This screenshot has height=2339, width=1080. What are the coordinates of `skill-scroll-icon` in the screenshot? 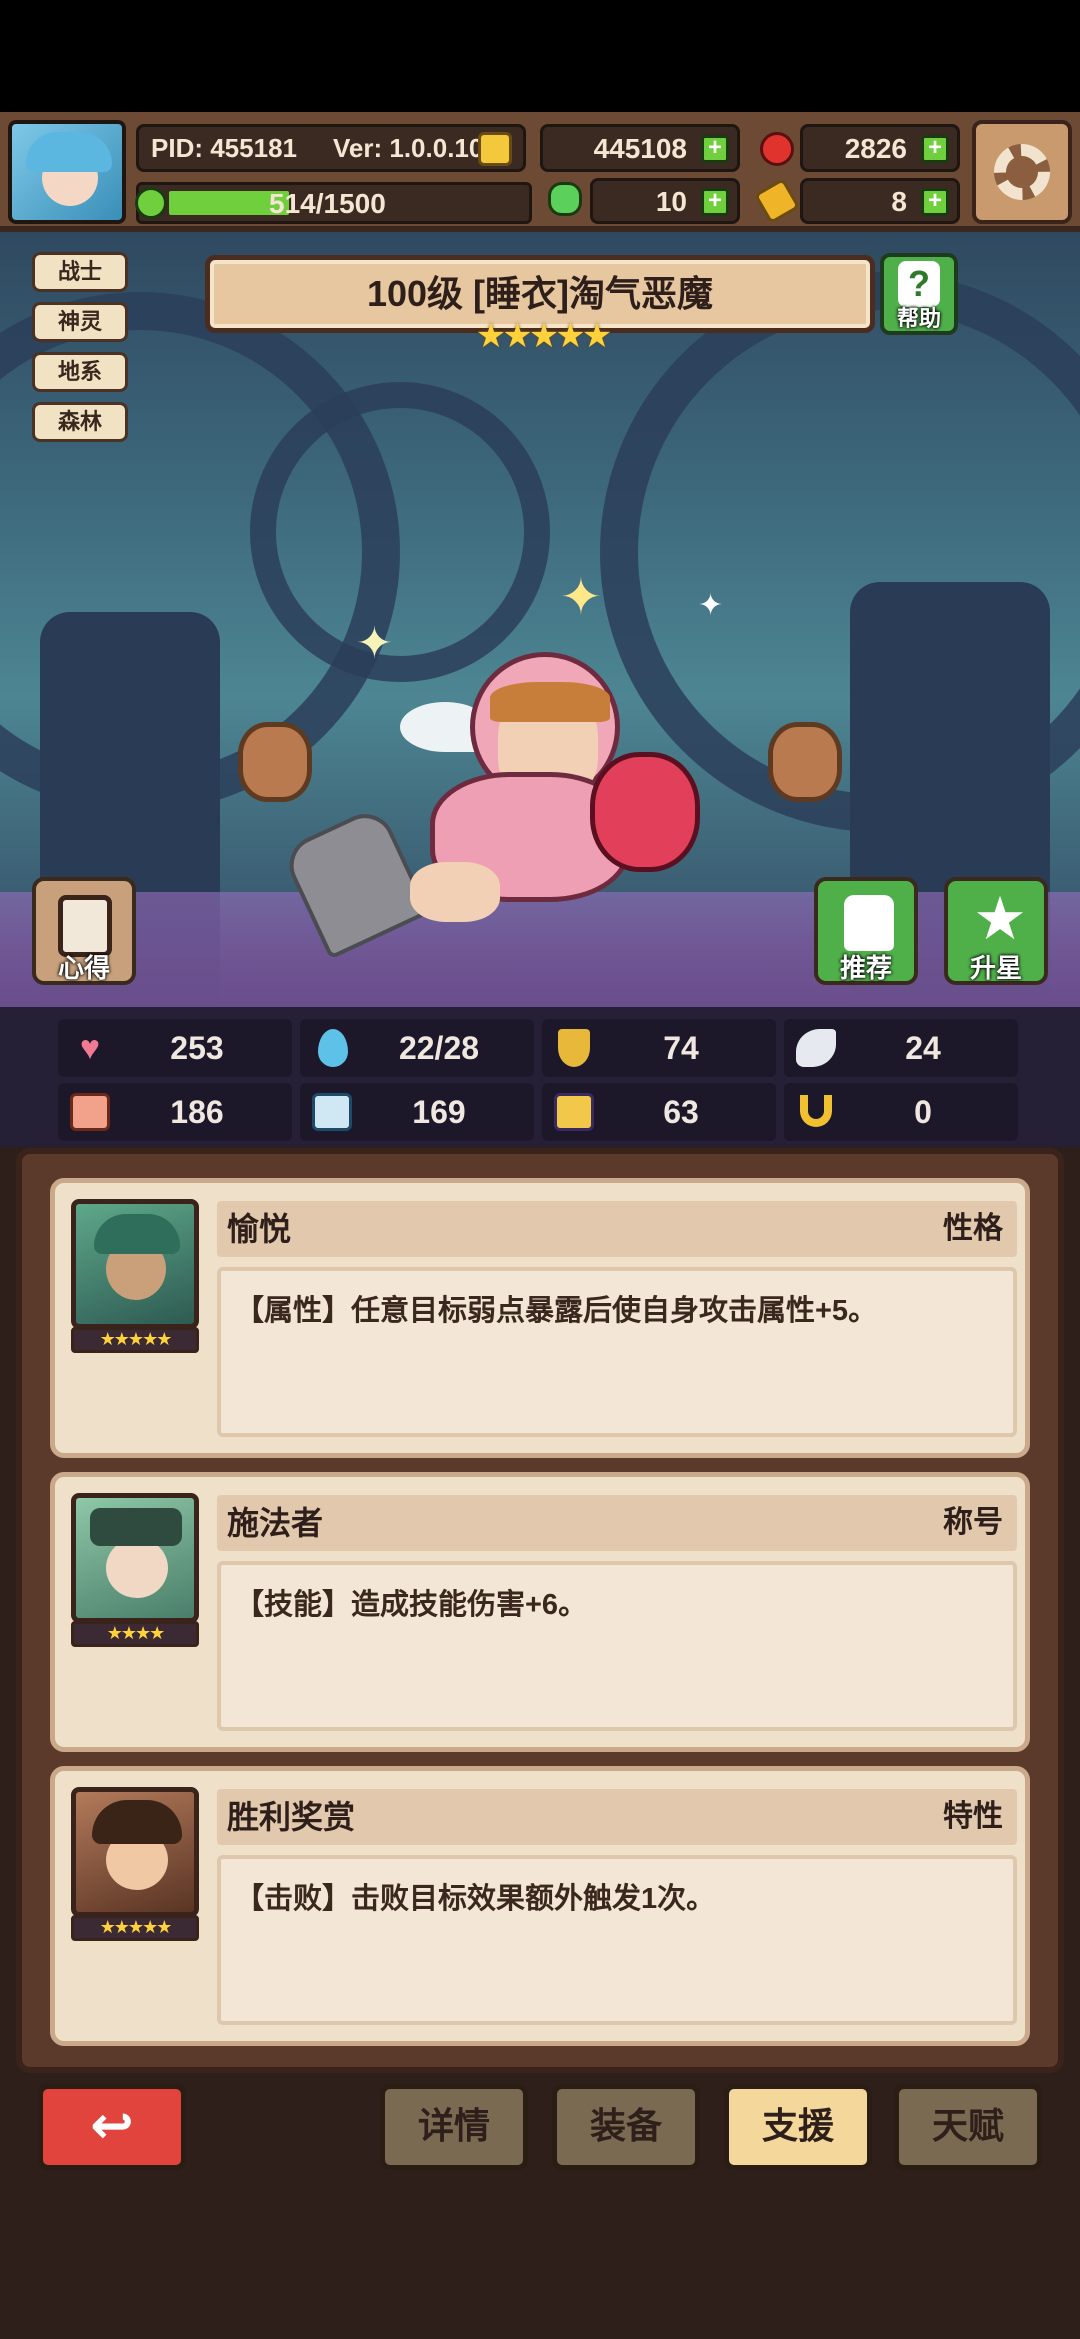 It's located at (574, 1112).